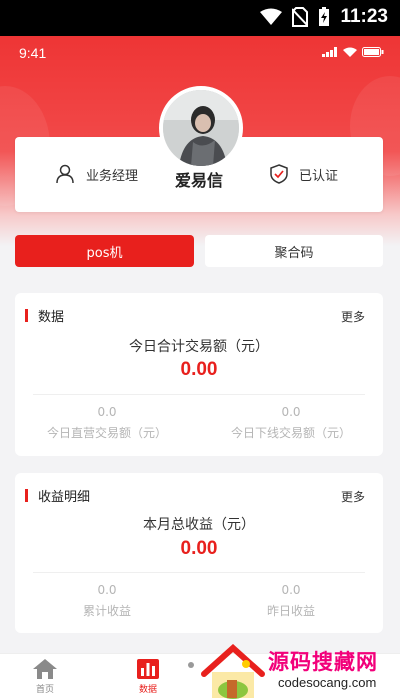 Image resolution: width=400 pixels, height=700 pixels. I want to click on app-clock: 9:41, so click(33, 53).